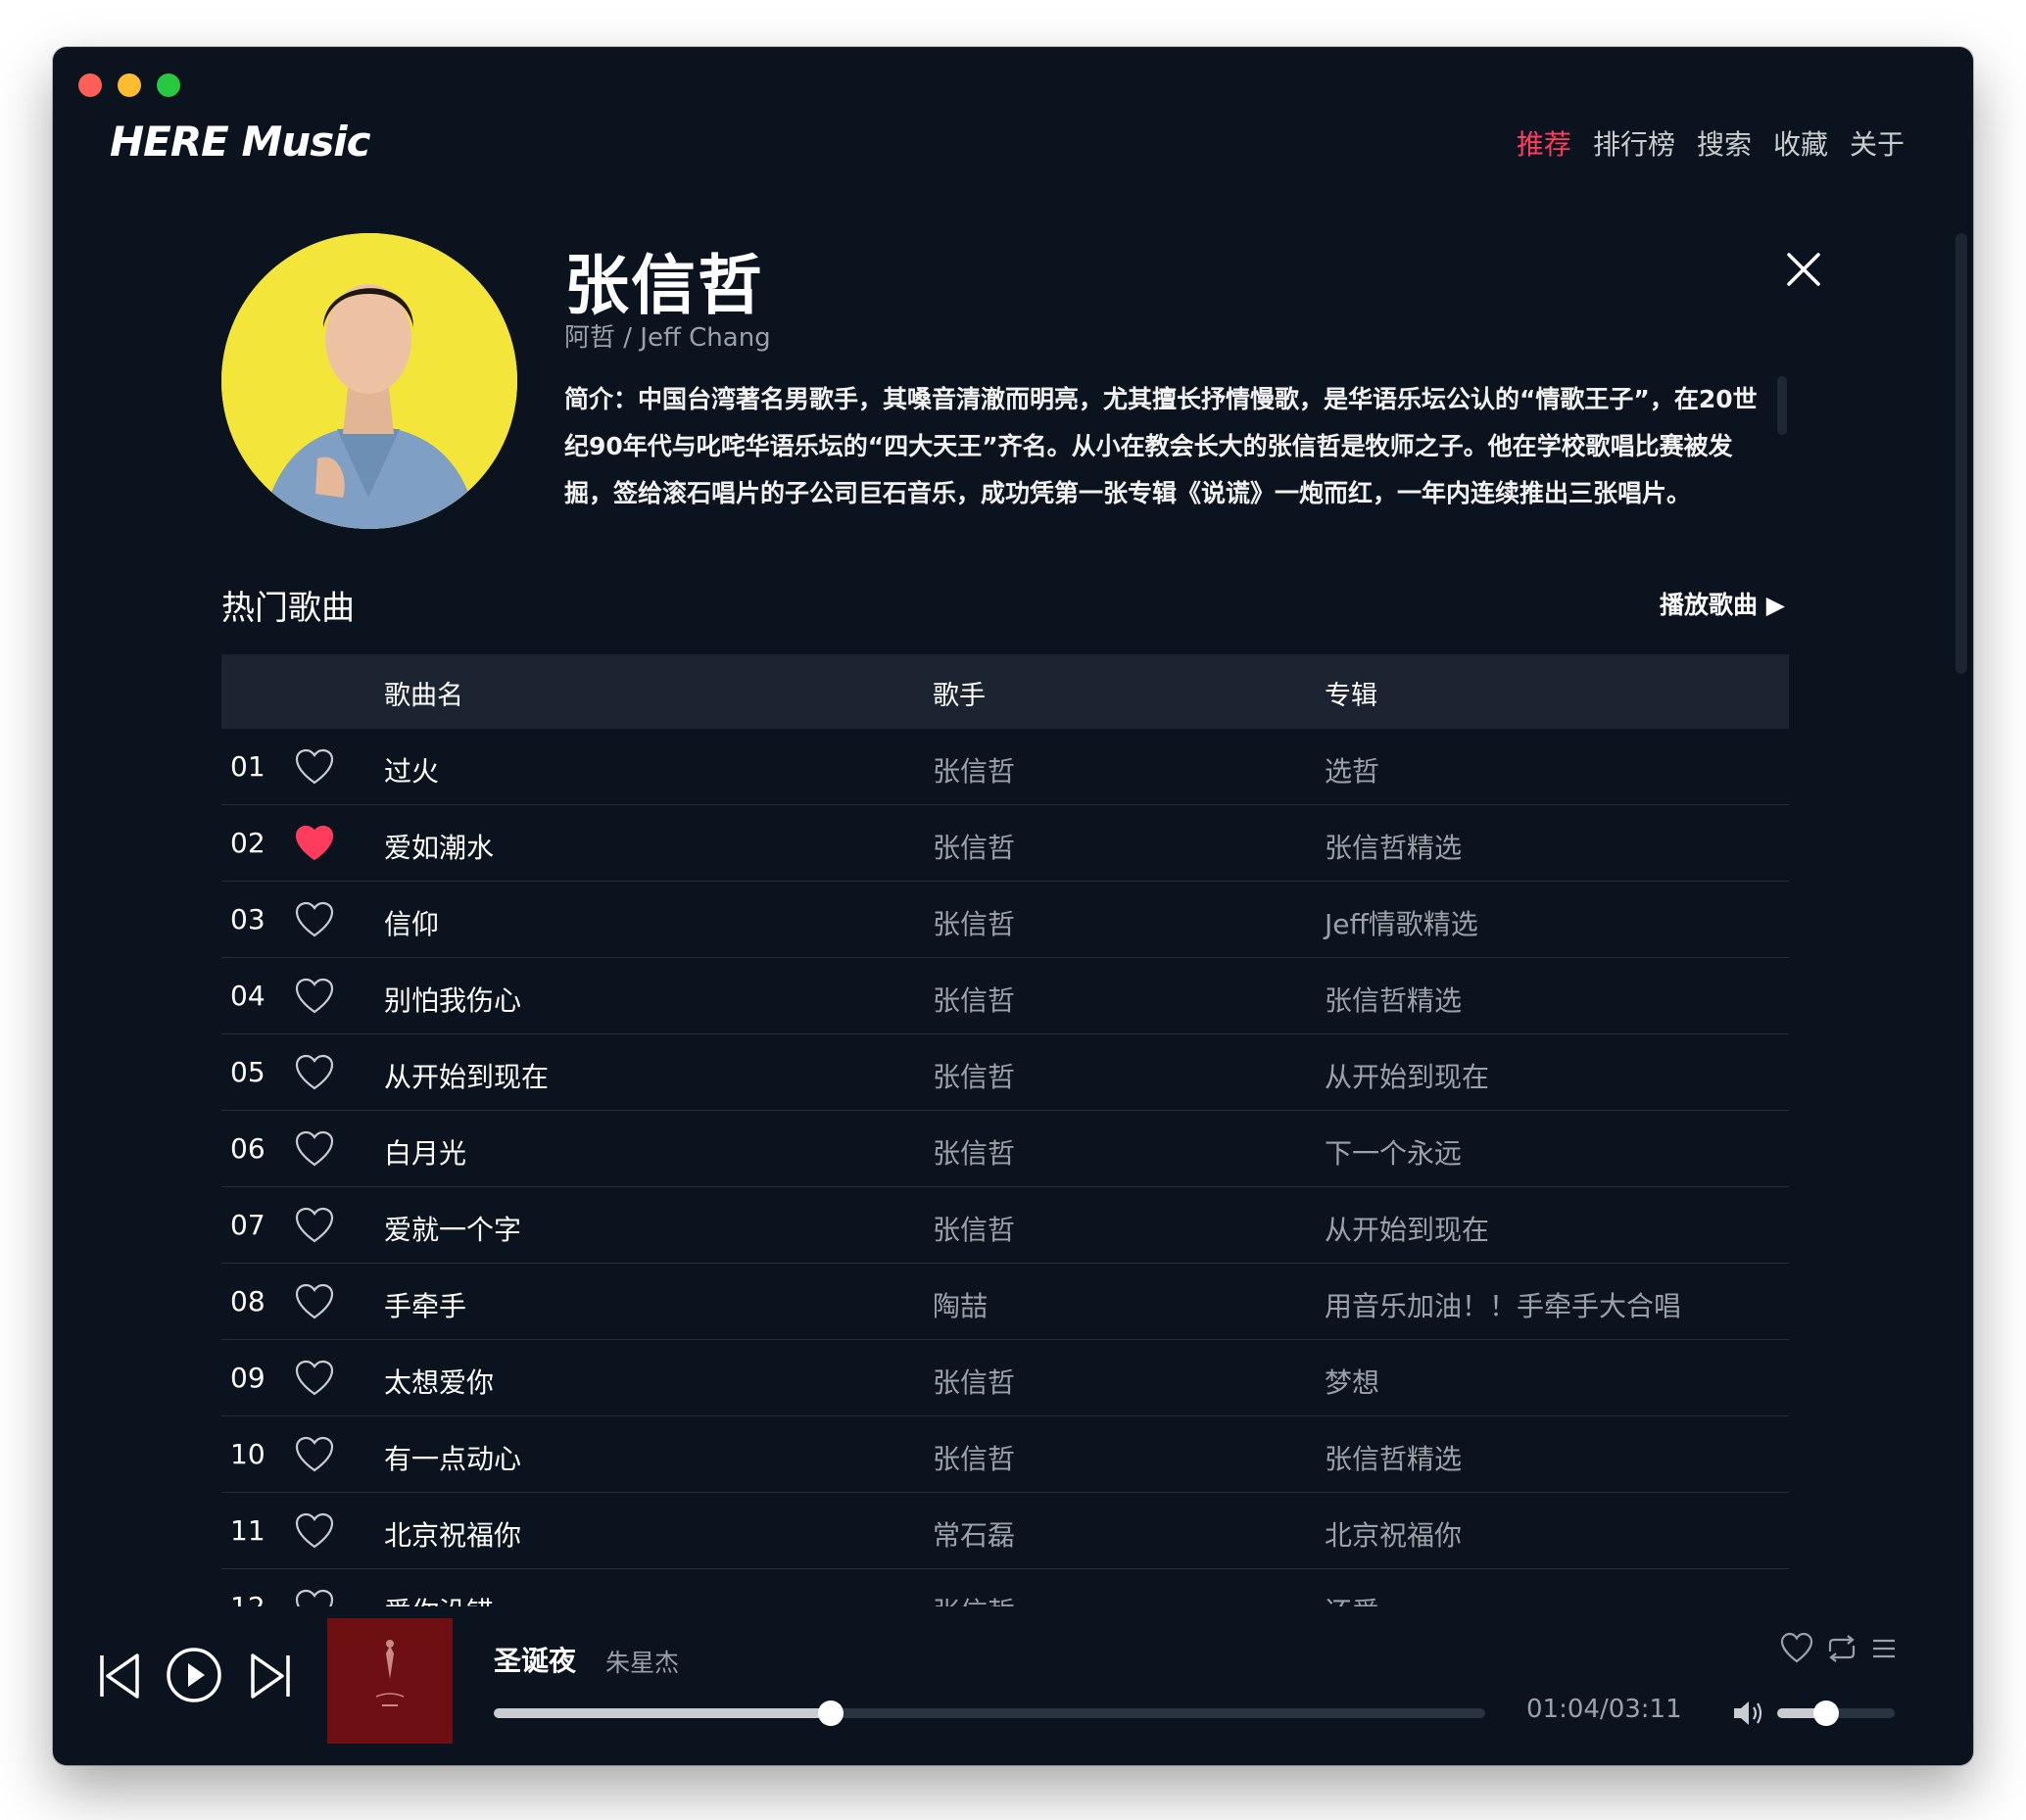  I want to click on next-icon, so click(271, 1676).